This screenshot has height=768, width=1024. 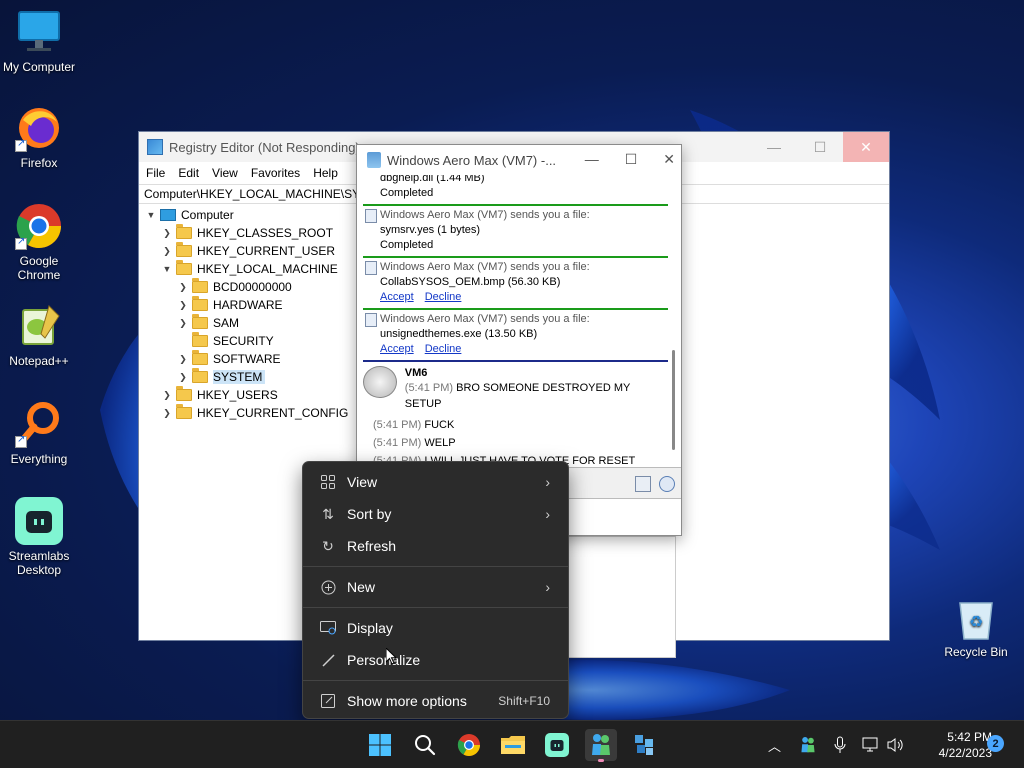 I want to click on search-icon, so click(x=425, y=745).